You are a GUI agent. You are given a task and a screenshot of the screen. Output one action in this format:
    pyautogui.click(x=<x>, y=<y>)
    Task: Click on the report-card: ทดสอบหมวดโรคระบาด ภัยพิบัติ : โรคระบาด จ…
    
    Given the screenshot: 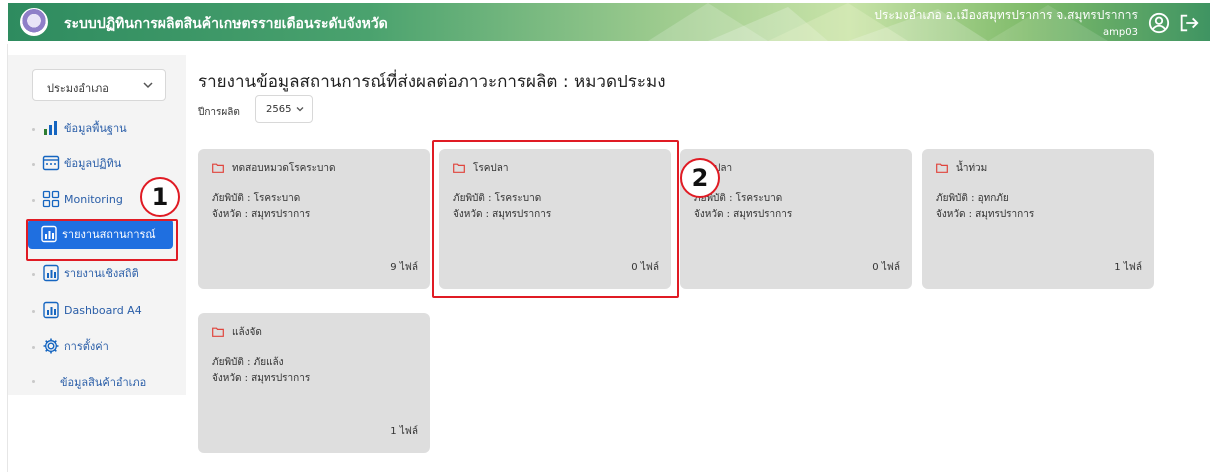 What is the action you would take?
    pyautogui.click(x=314, y=219)
    